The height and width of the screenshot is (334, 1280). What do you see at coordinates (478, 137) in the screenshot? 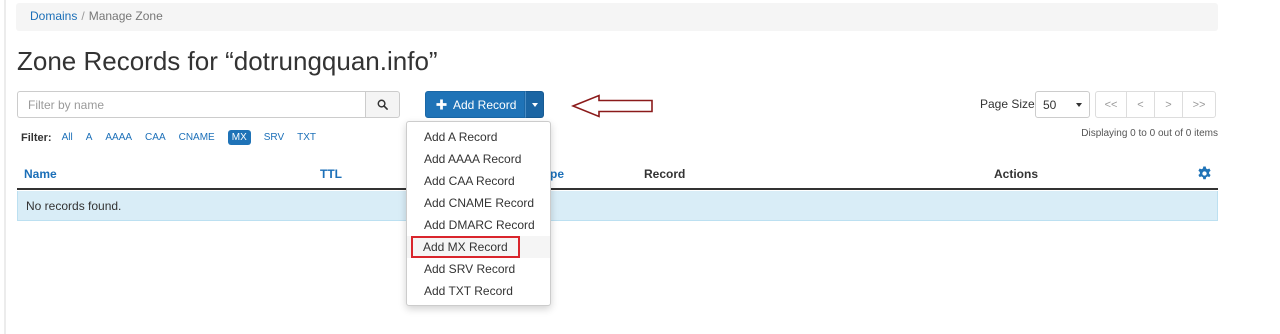
I see `menu-item-add-a-record: Add A Record` at bounding box center [478, 137].